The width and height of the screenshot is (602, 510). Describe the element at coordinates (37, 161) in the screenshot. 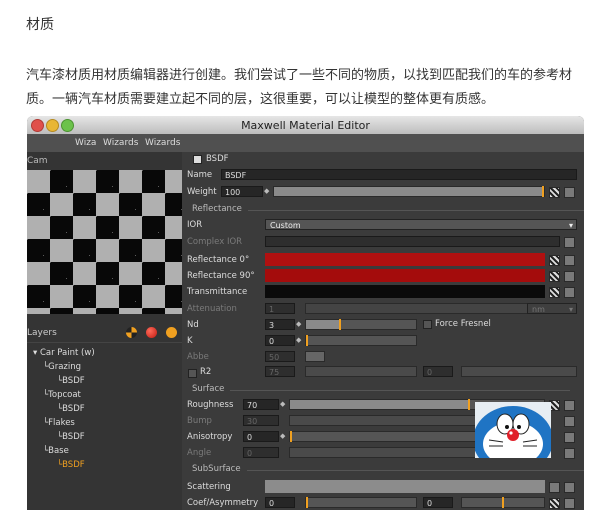

I see `camera-label: Cam` at that location.